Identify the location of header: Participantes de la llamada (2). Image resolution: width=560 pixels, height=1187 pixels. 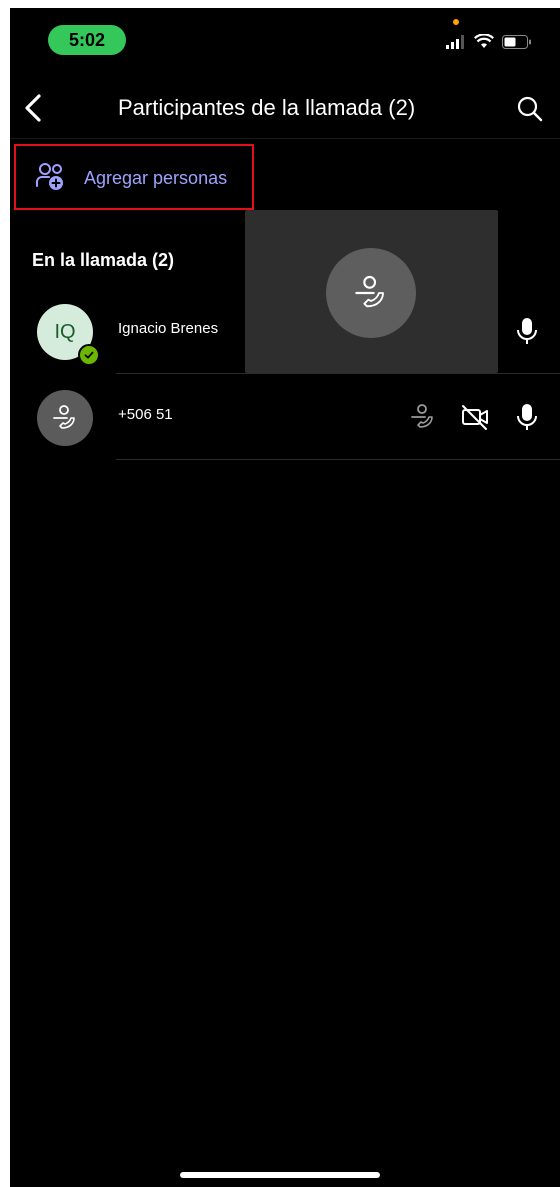
(285, 109).